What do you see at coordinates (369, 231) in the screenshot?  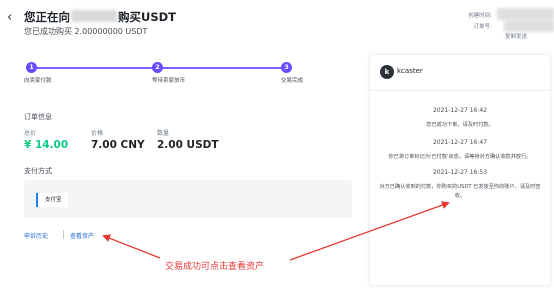 I see `arrow-to-chat-message` at bounding box center [369, 231].